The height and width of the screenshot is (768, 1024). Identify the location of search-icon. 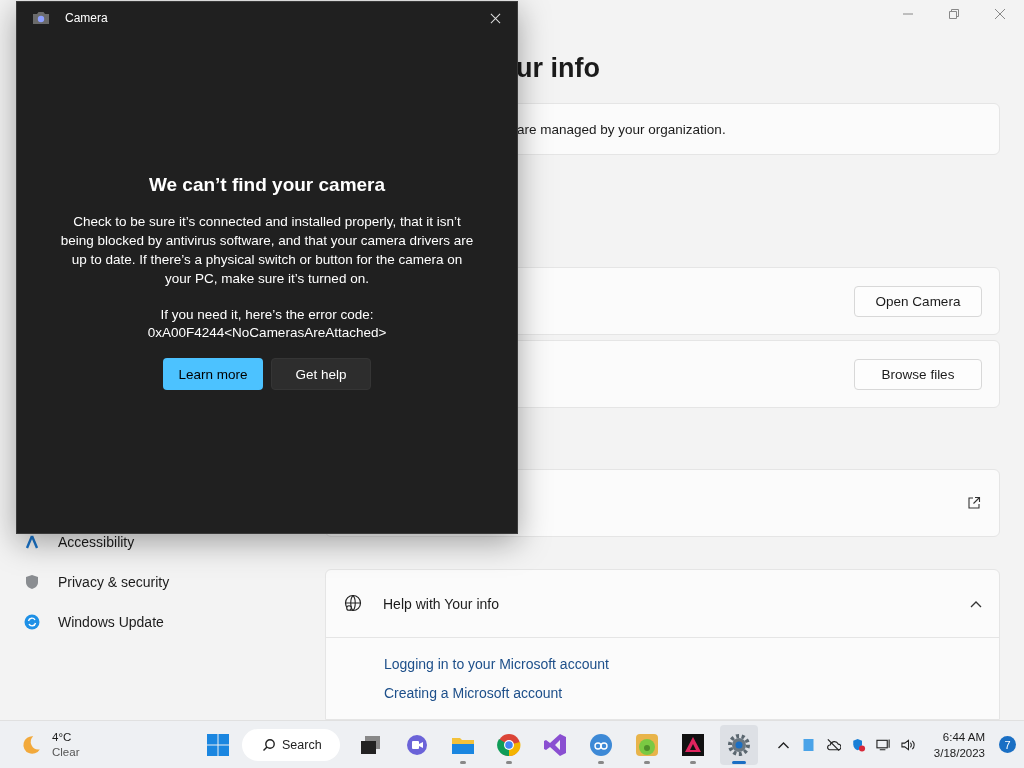
(269, 744).